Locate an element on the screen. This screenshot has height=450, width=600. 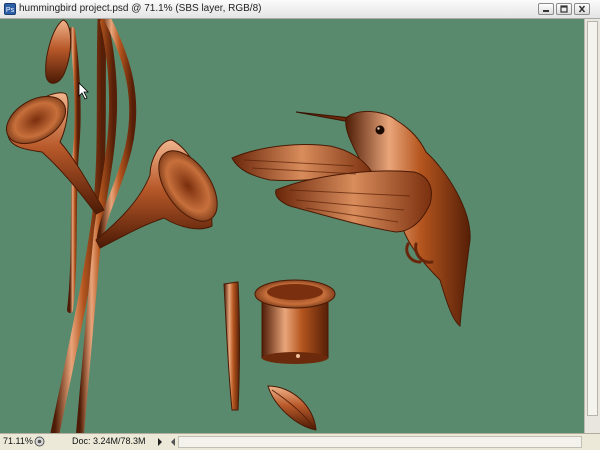
stem is located at coordinates (97, 226).